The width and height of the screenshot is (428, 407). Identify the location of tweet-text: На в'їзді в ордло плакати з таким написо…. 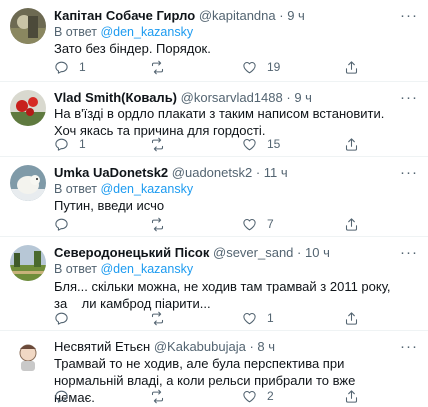
(219, 122).